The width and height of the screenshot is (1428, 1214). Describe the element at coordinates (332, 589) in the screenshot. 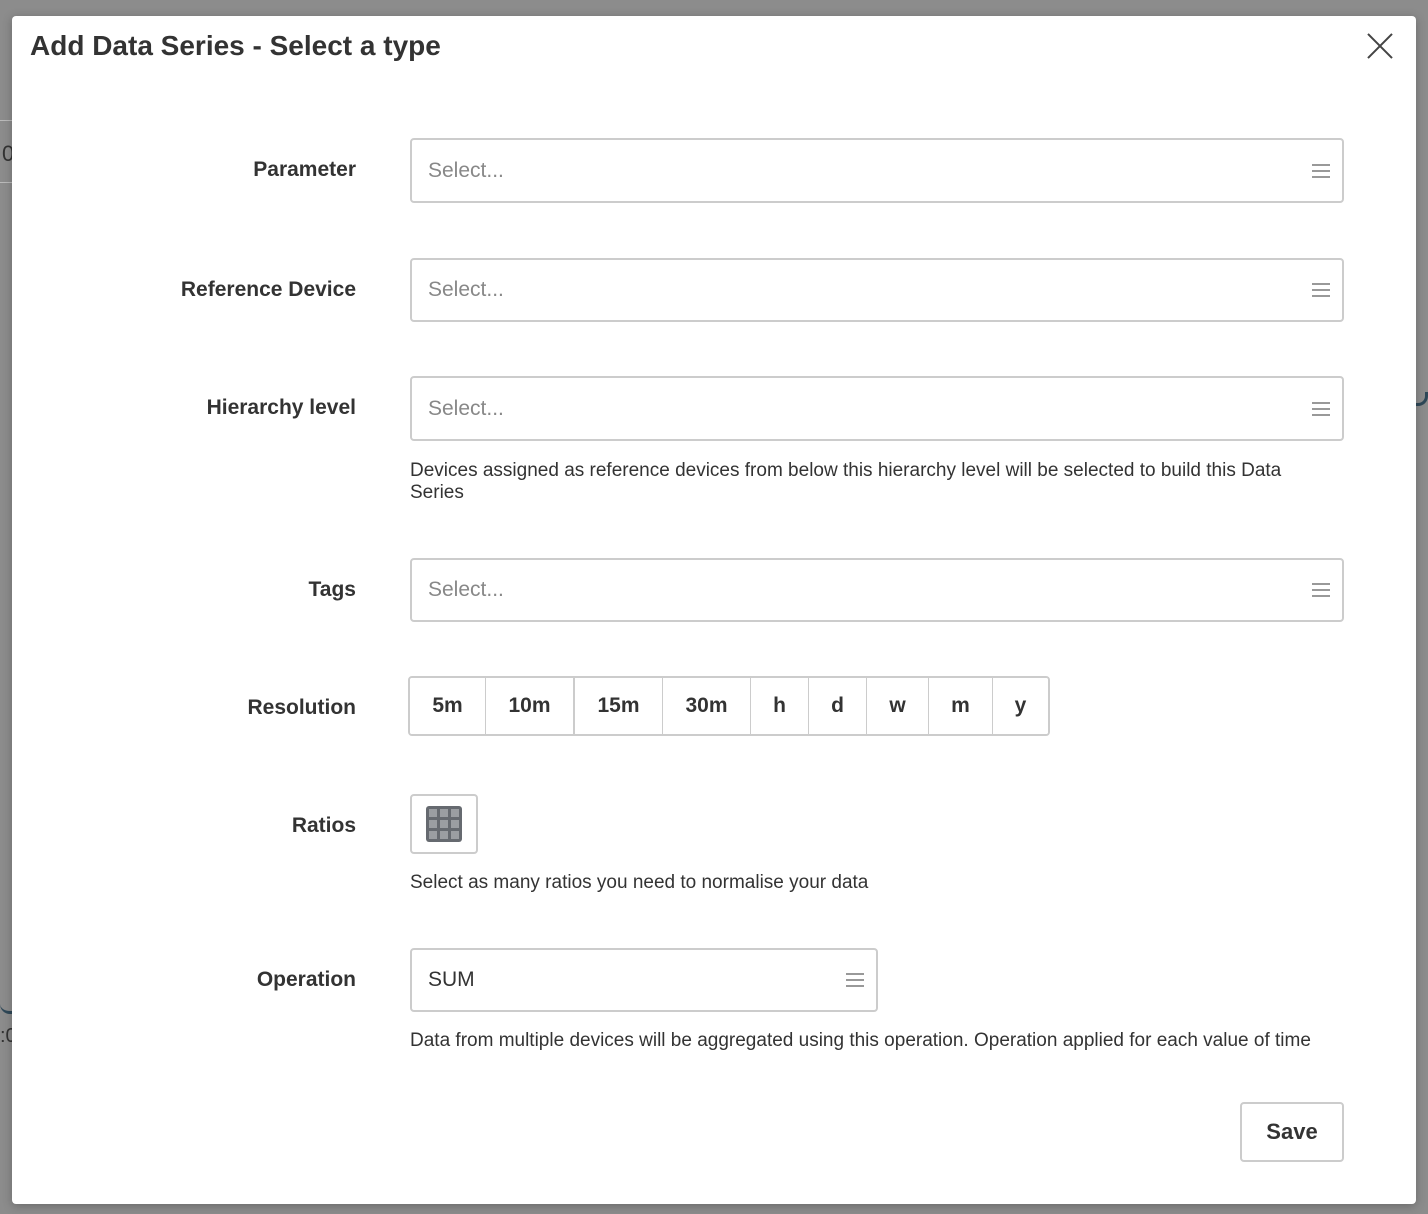

I see `tags-label: Tags` at that location.